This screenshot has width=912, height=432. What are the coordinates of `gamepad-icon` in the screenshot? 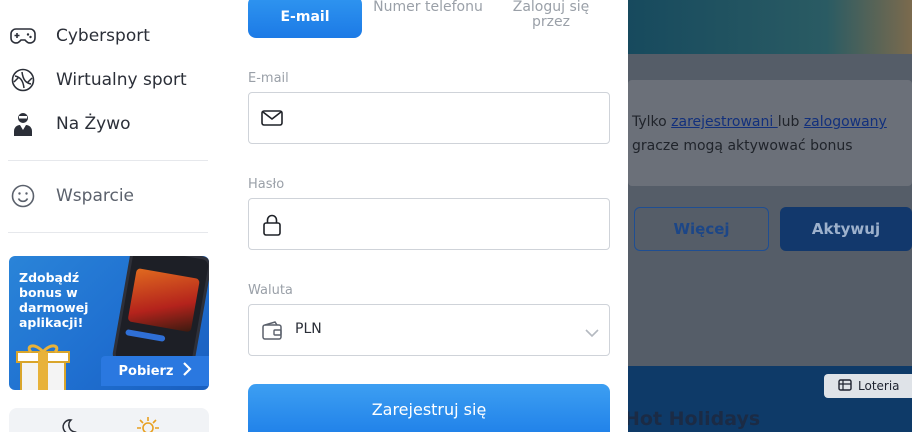 It's located at (23, 36).